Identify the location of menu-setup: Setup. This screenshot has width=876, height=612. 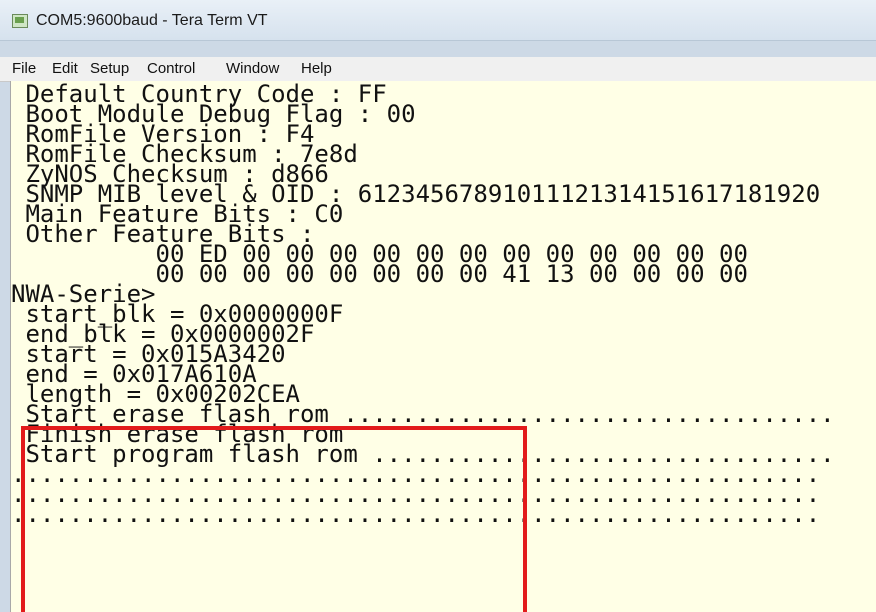
(109, 68).